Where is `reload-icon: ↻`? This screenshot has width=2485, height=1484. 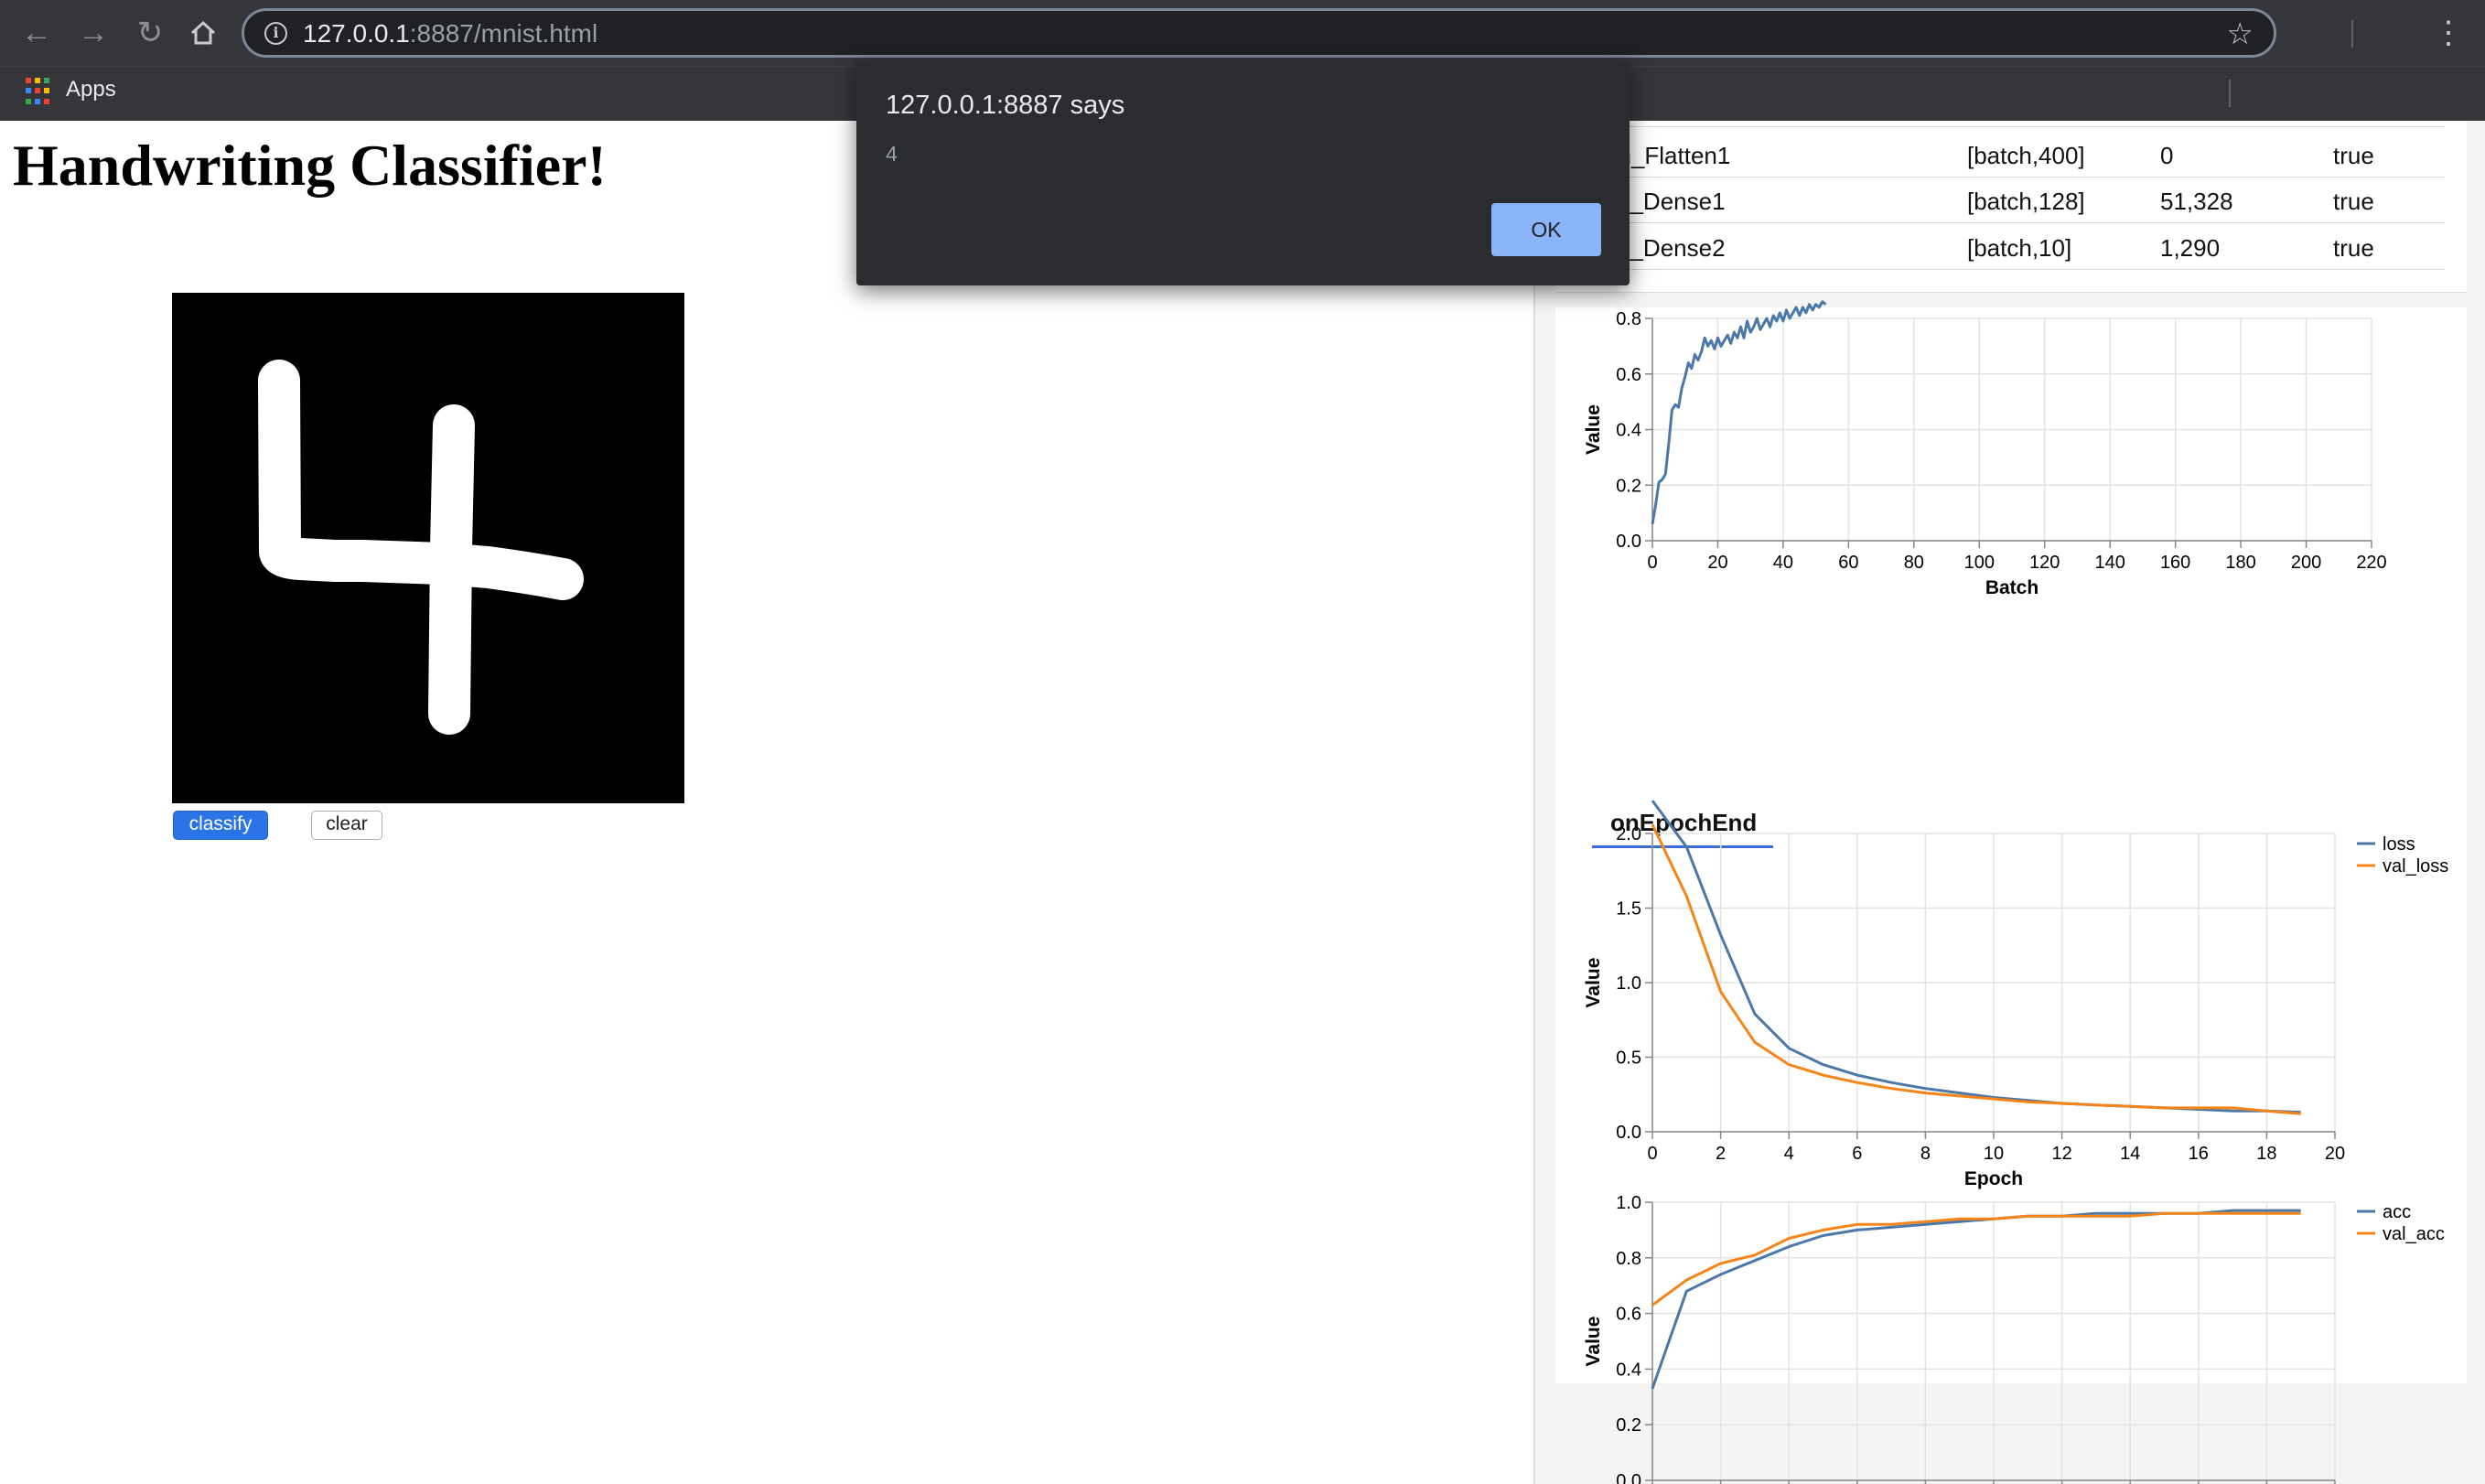 reload-icon: ↻ is located at coordinates (150, 33).